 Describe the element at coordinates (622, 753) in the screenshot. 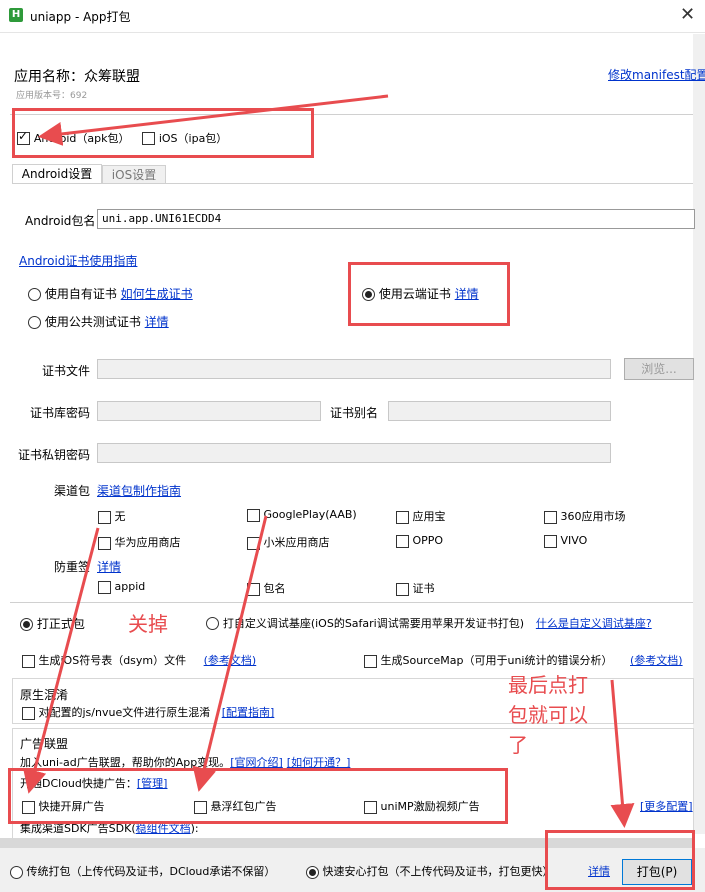

I see `arrow-pack-button` at that location.